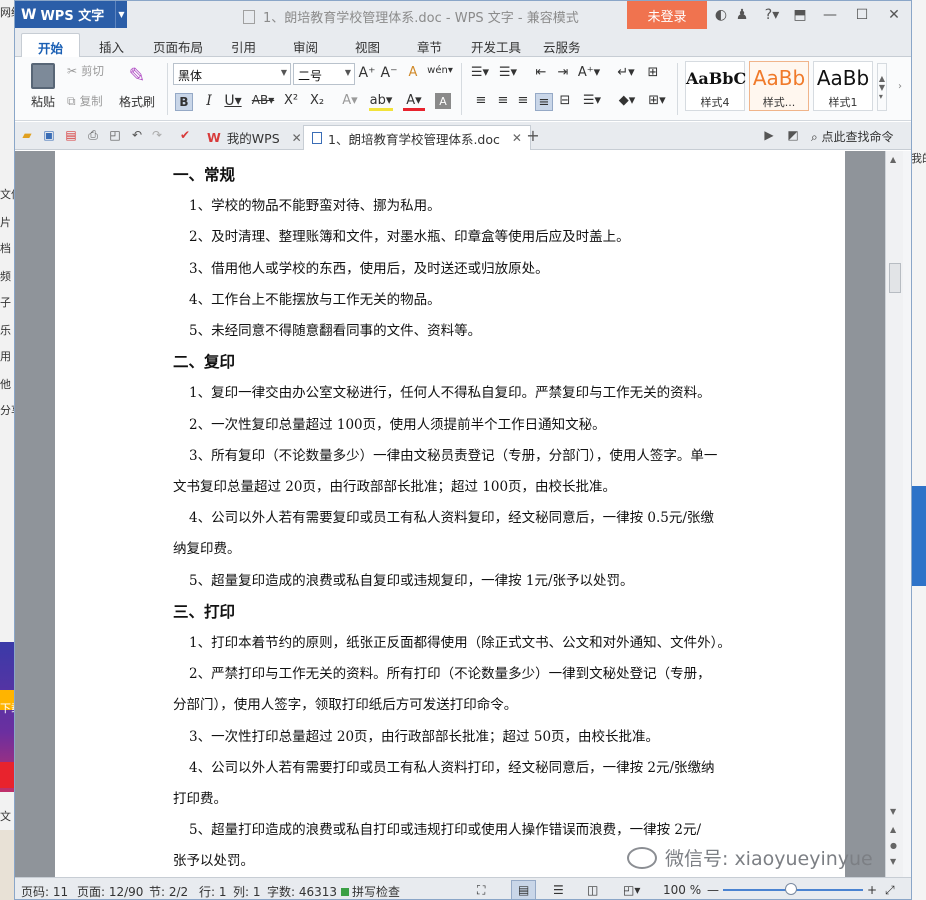 This screenshot has width=926, height=900. Describe the element at coordinates (721, 15) in the screenshot. I see `skin-icon: ◐` at that location.